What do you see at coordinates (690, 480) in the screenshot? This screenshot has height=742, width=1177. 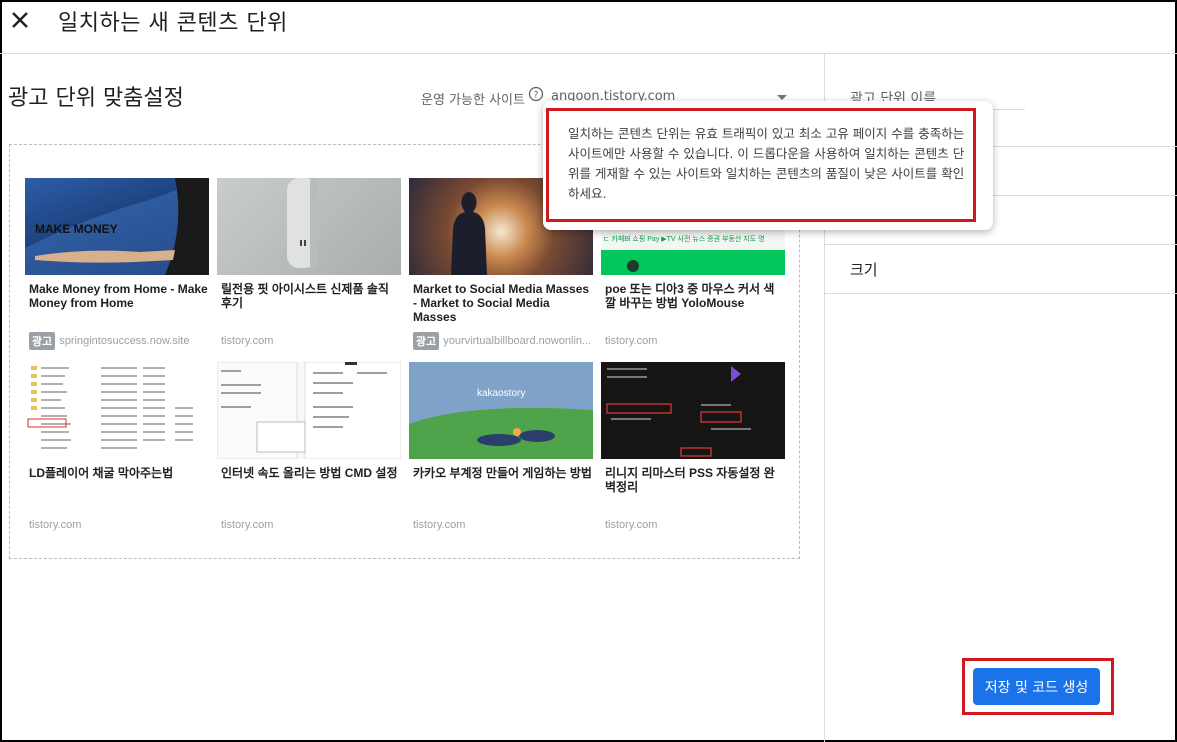 I see `card-title: 리니지 리마스터 PSS 자동설정 완벽정리` at bounding box center [690, 480].